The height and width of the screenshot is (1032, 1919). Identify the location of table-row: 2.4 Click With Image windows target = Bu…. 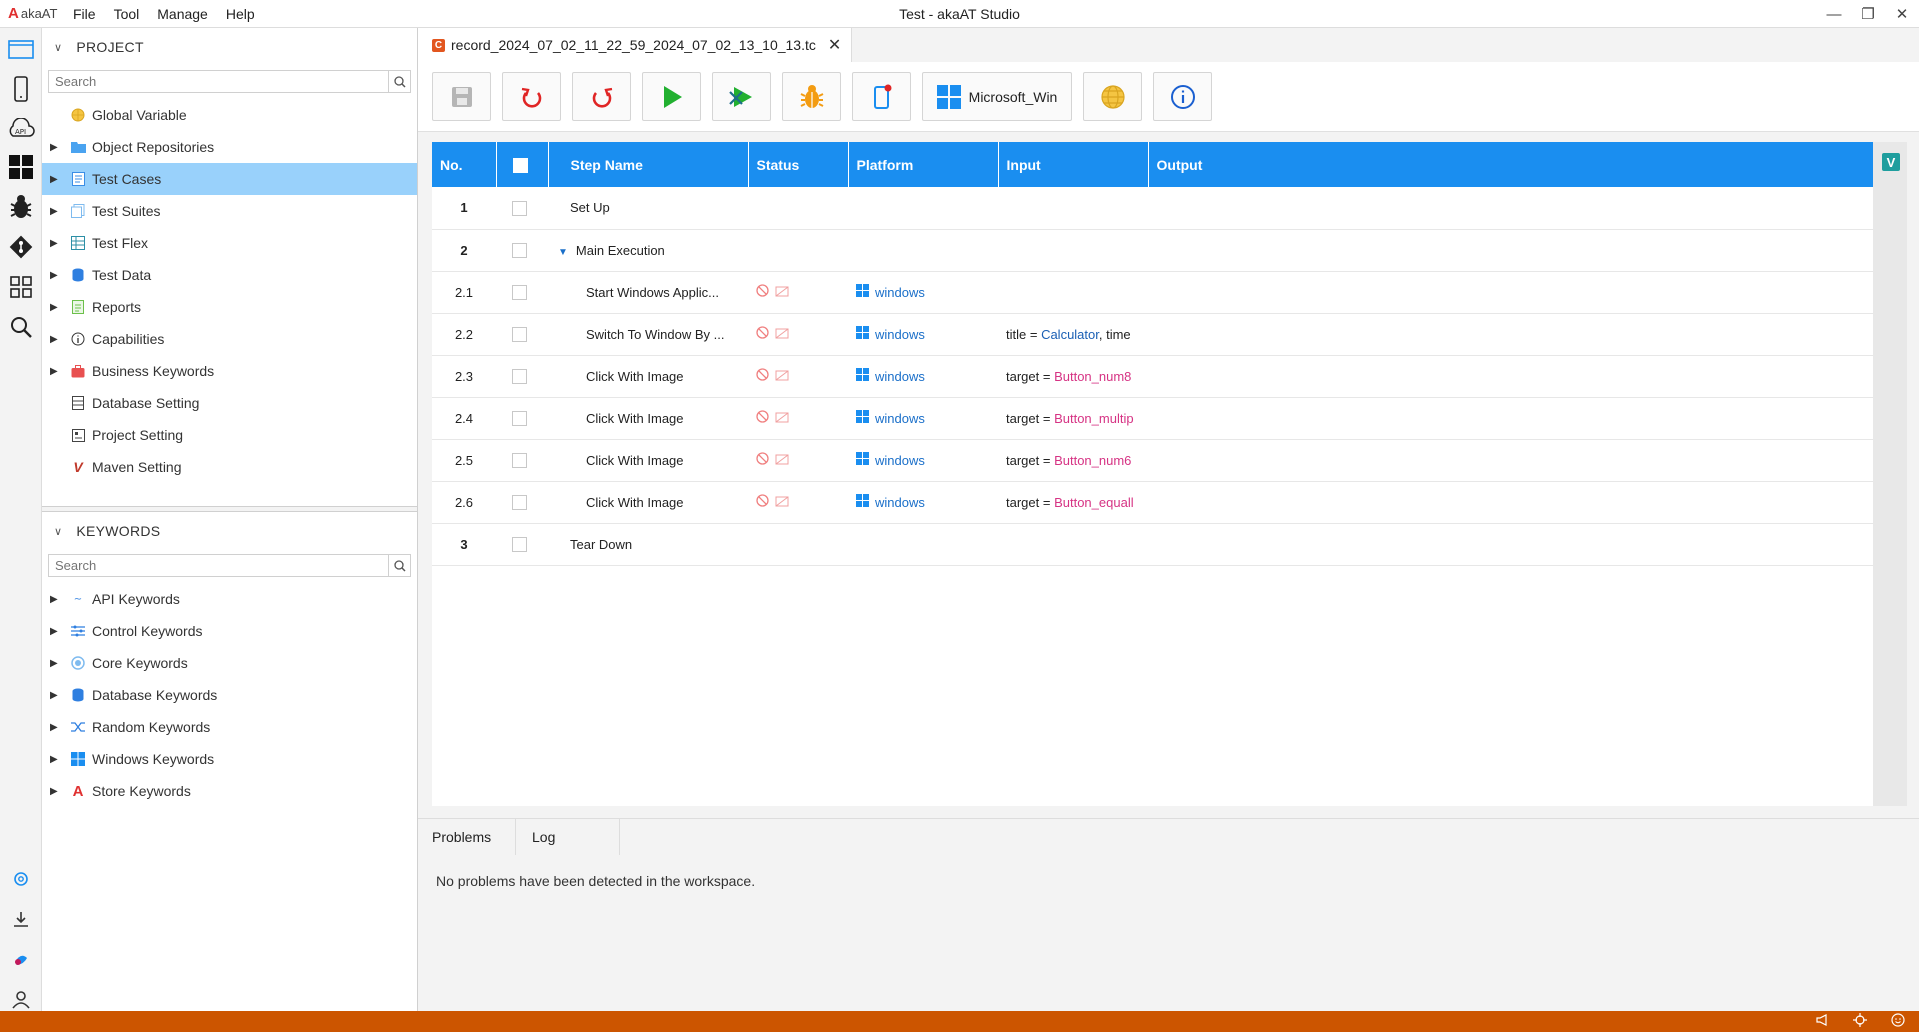
(1153, 418).